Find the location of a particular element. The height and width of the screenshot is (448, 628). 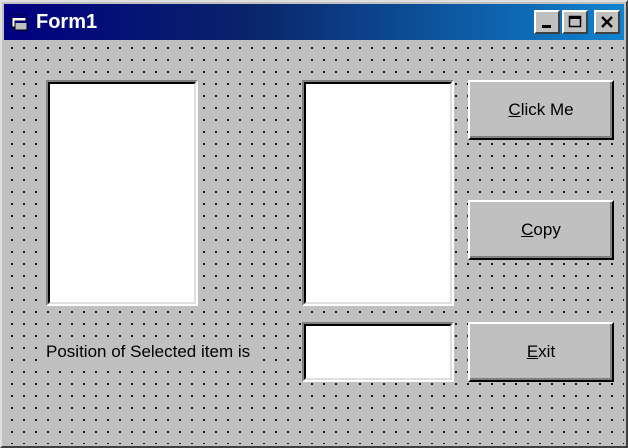

close-icon is located at coordinates (607, 22).